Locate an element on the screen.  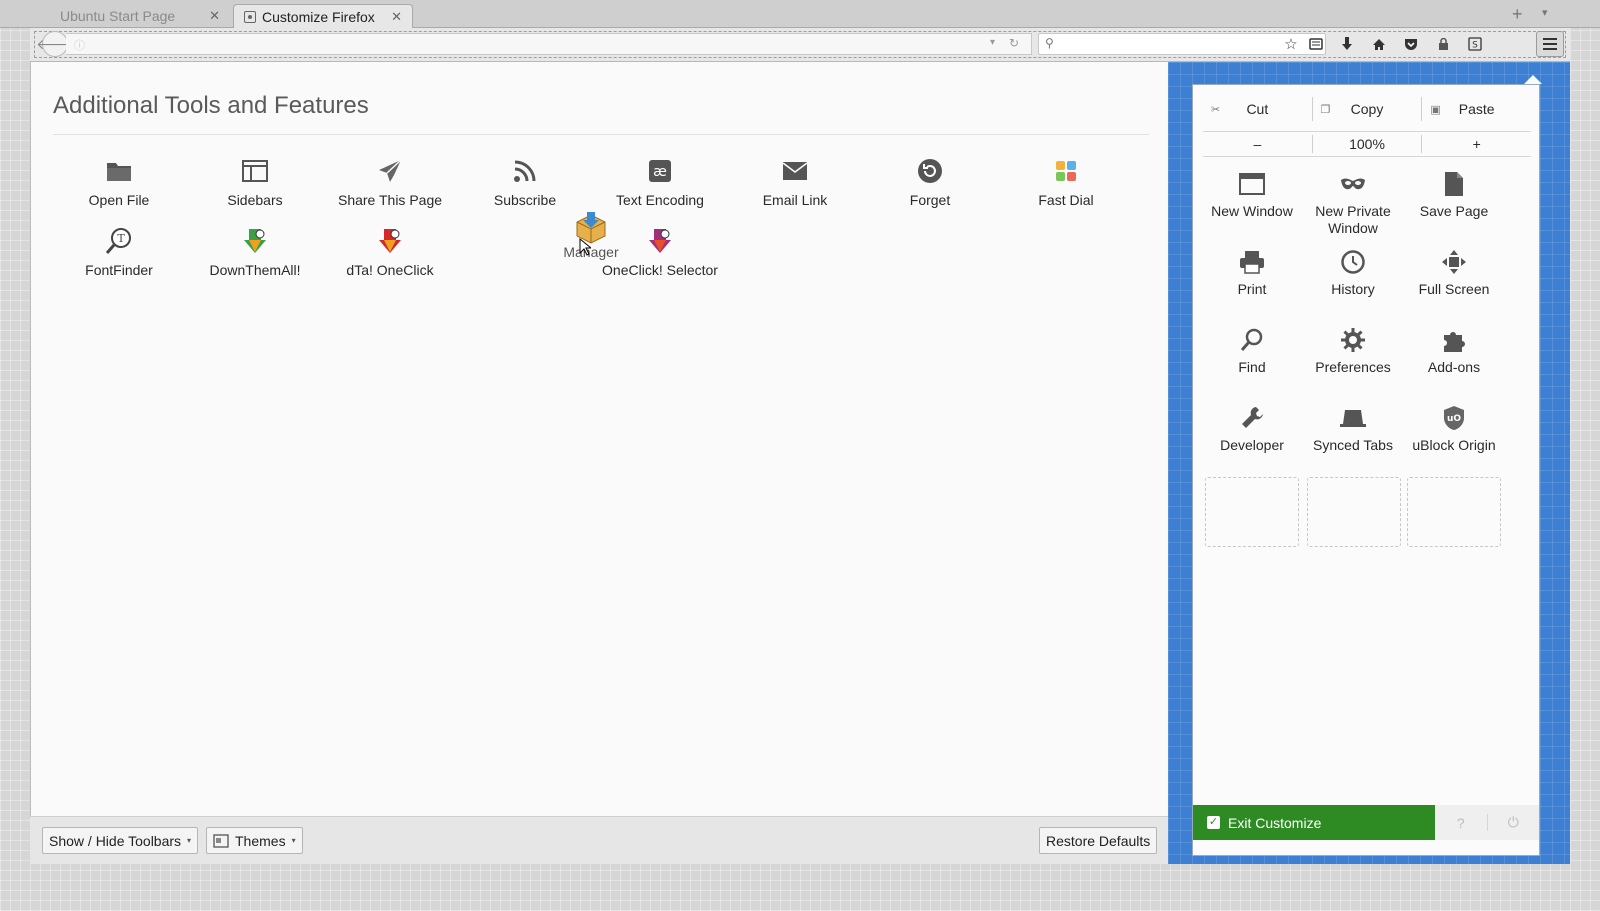
help-icon: ? is located at coordinates (1461, 823).